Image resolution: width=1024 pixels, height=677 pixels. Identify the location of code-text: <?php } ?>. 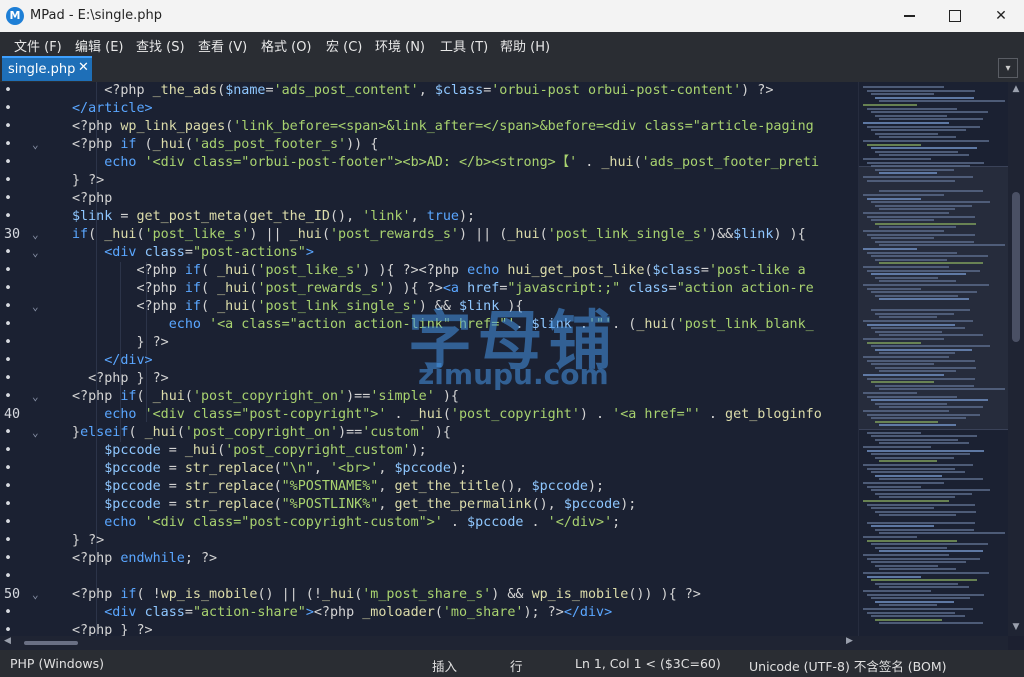
(120, 378).